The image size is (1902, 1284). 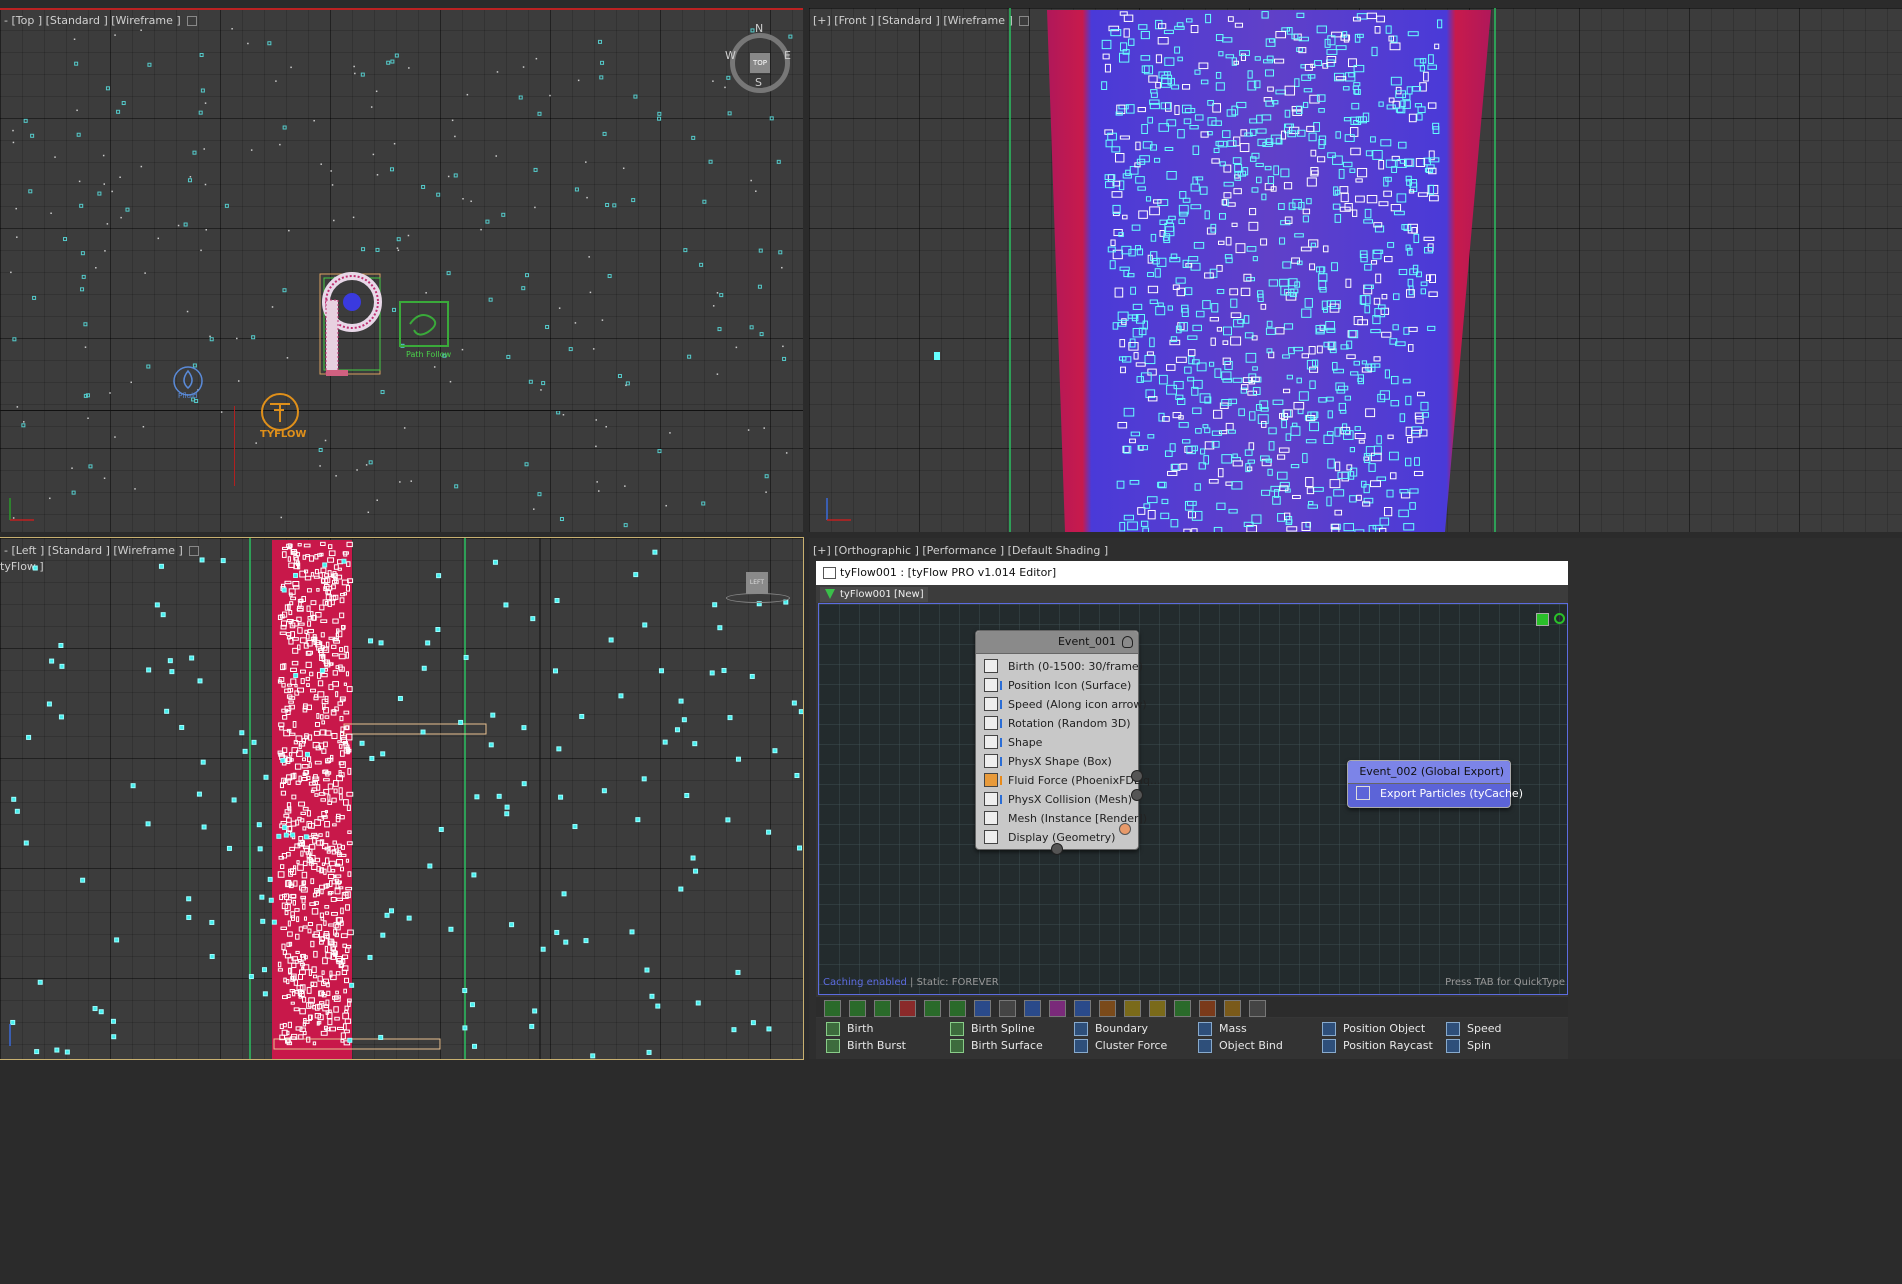 I want to click on sim-indicator-icon, so click(x=1542, y=619).